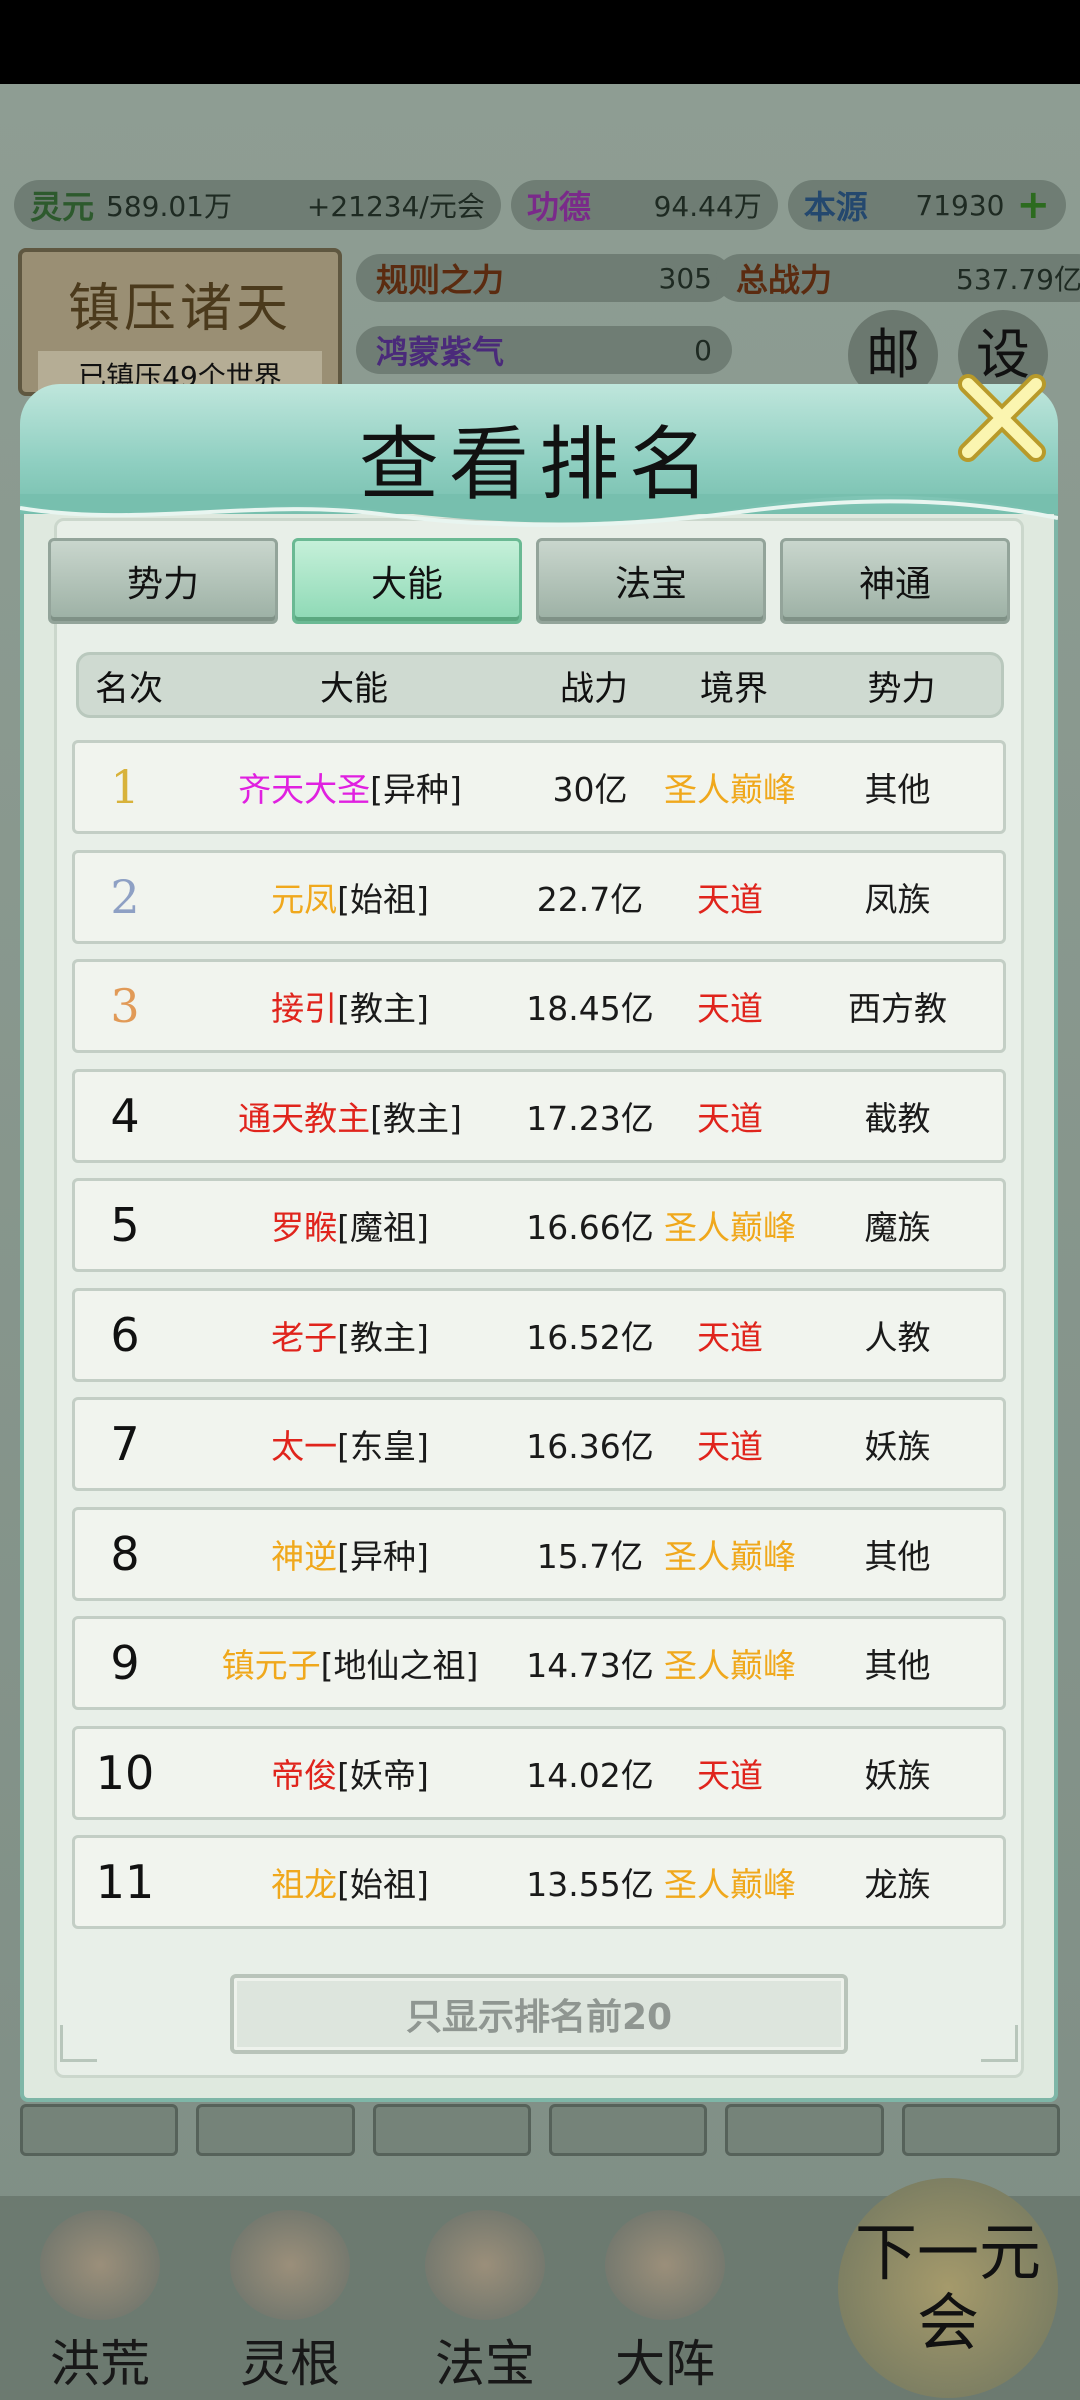 Image resolution: width=1080 pixels, height=2400 pixels. I want to click on row-power: 16.66亿, so click(590, 1227).